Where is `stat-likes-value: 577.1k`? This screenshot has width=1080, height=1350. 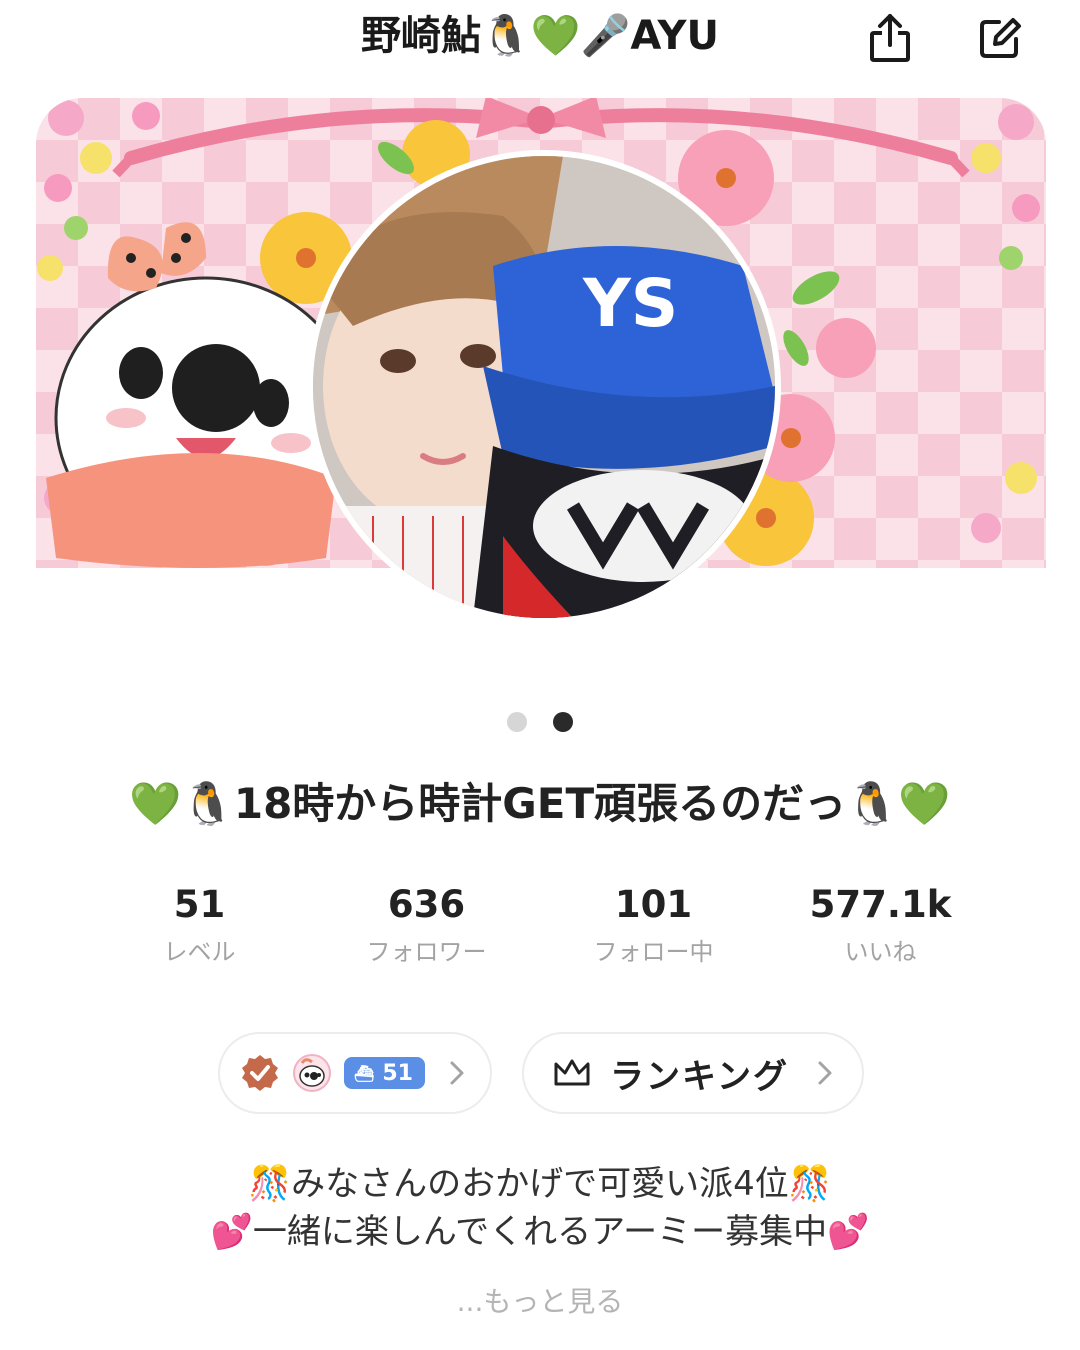 stat-likes-value: 577.1k is located at coordinates (880, 904).